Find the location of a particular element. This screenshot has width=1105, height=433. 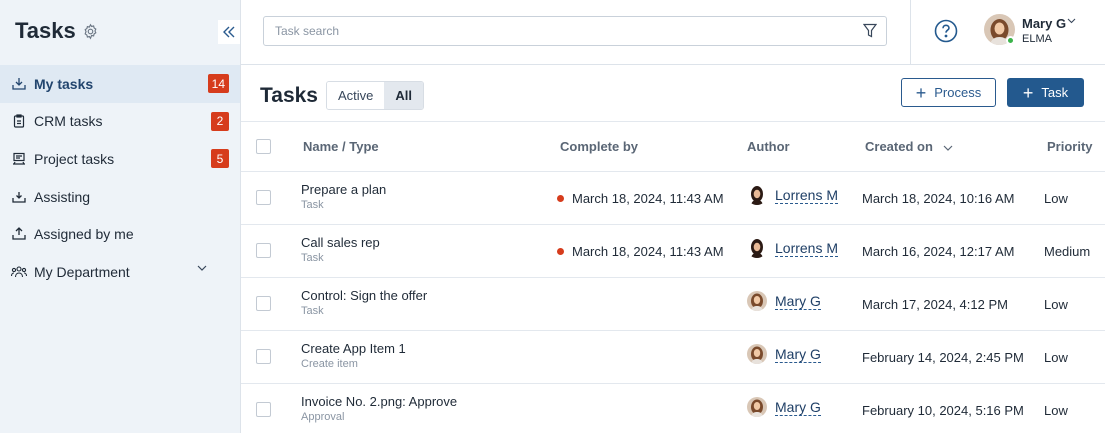

top-bar: Mary G ELMA is located at coordinates (673, 32).